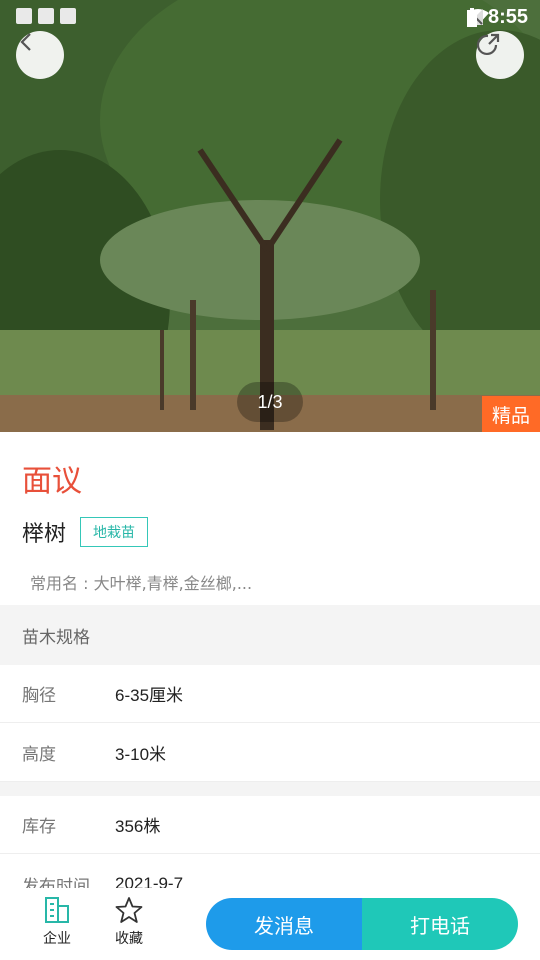 This screenshot has height=960, width=540. I want to click on contact-buttons: 发消息 打电话, so click(362, 924).